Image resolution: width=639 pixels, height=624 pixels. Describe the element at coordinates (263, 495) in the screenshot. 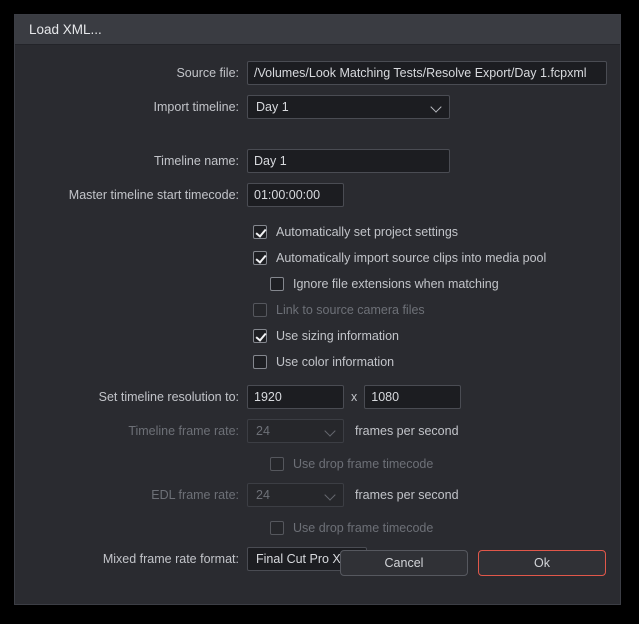

I see `edl-frame-rate-value: 24` at that location.